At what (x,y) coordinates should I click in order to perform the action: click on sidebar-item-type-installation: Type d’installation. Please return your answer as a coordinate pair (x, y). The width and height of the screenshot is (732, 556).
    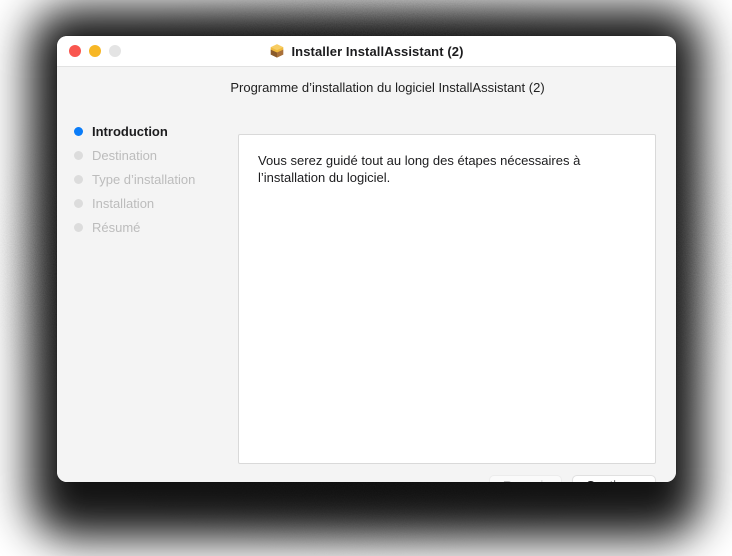
    Looking at the image, I should click on (147, 179).